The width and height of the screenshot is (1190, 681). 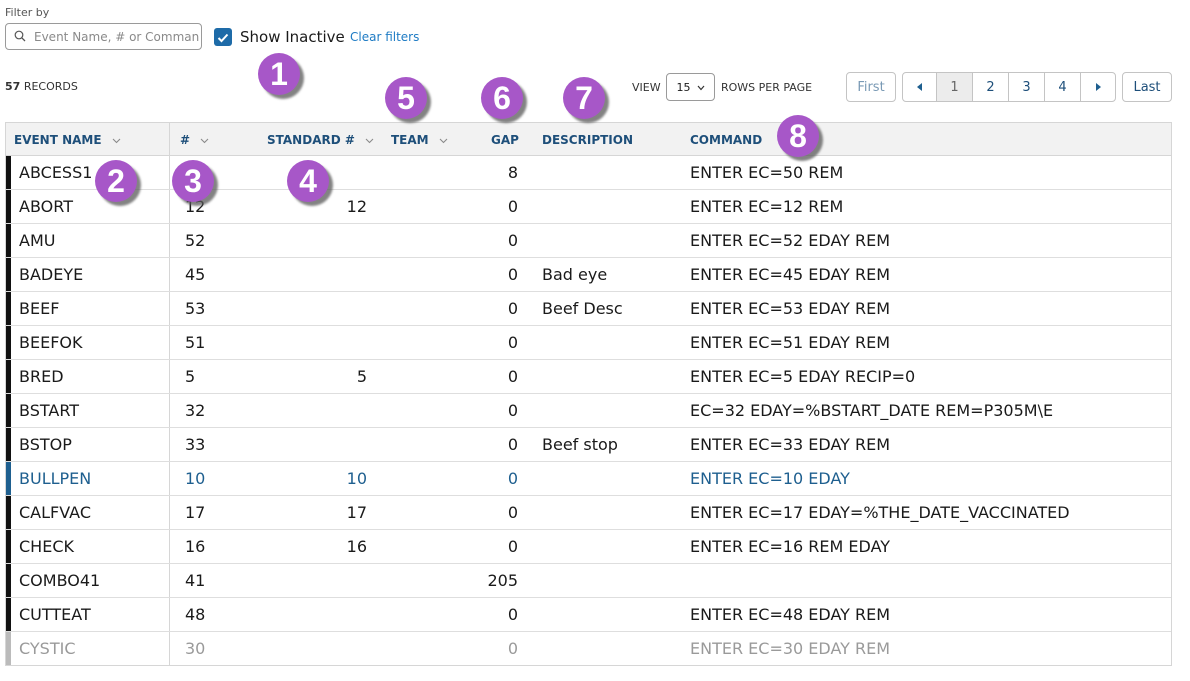 What do you see at coordinates (683, 87) in the screenshot?
I see `rows-per-page-value: 15` at bounding box center [683, 87].